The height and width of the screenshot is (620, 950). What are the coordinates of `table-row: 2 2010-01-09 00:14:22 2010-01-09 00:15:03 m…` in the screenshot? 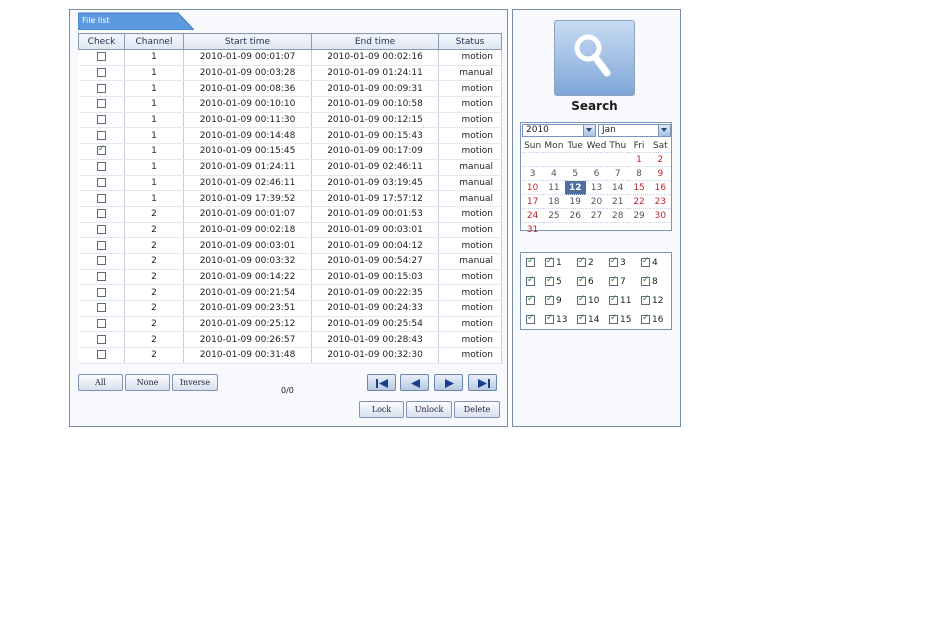 It's located at (290, 277).